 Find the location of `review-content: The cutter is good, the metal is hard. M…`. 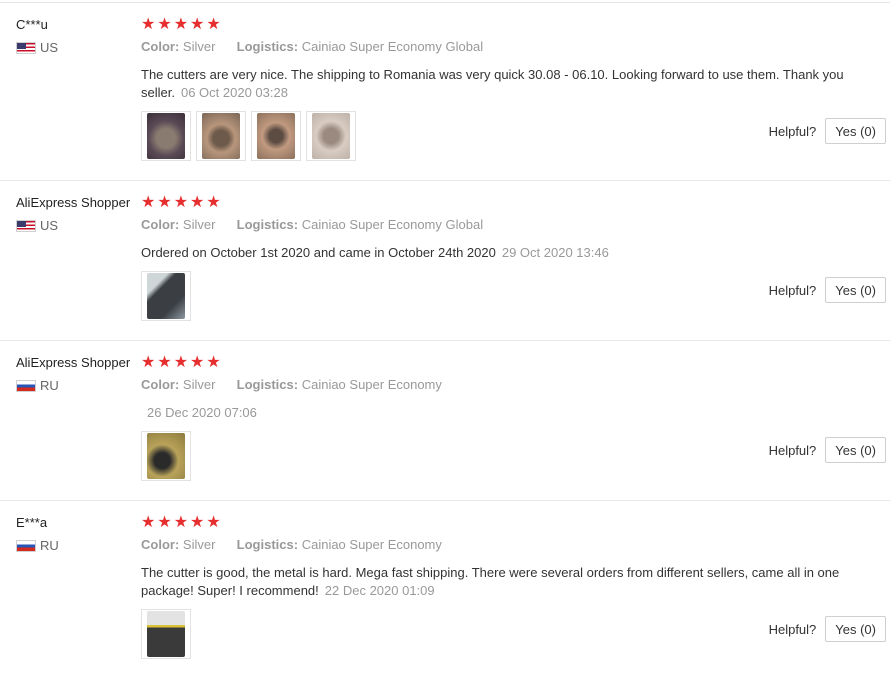

review-content: The cutter is good, the metal is hard. M… is located at coordinates (501, 582).